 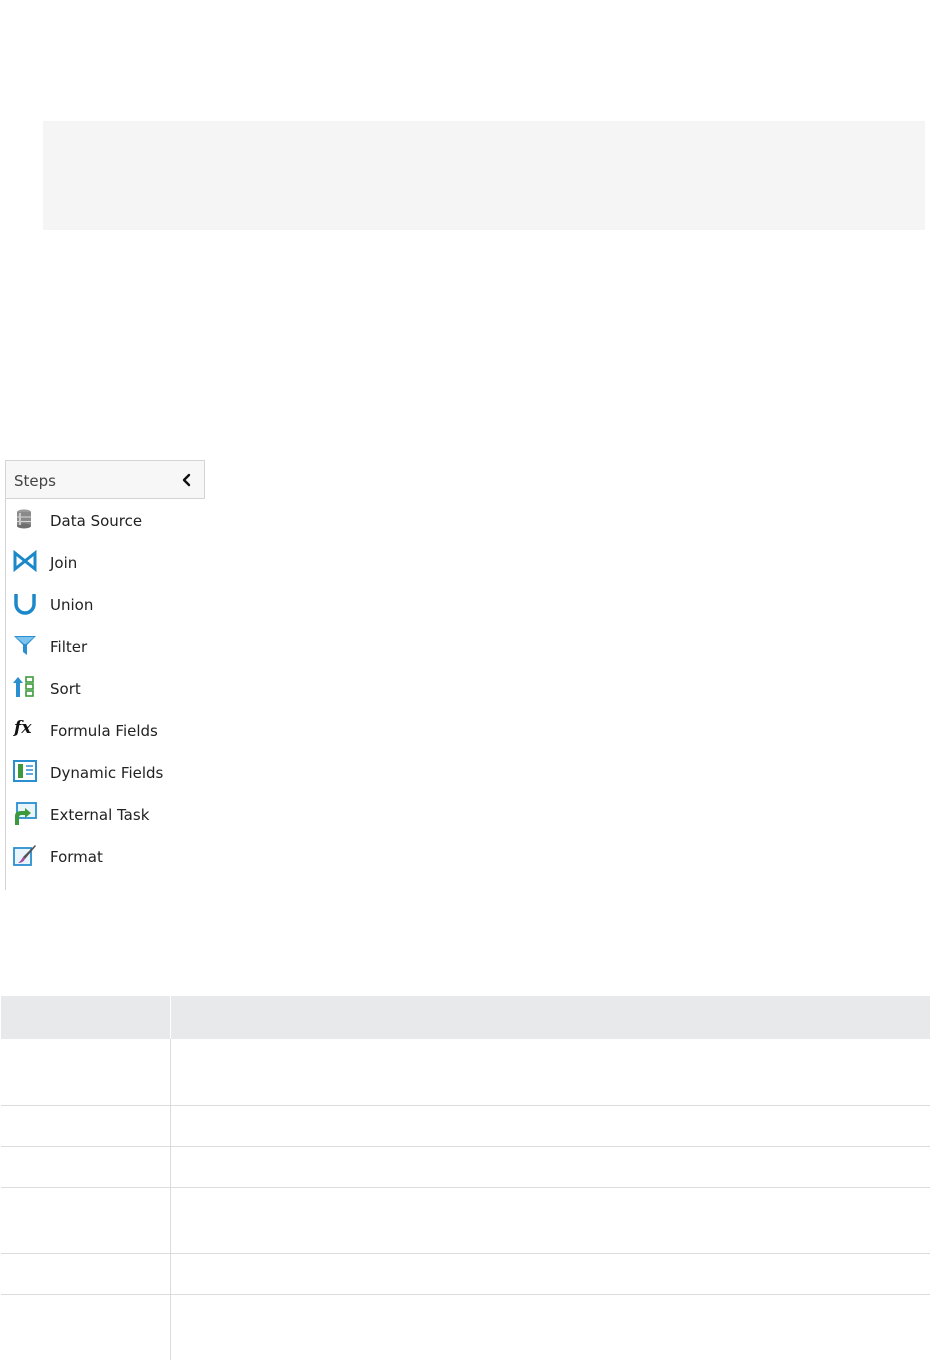 I want to click on step-item-filter: Filter, so click(x=105, y=646).